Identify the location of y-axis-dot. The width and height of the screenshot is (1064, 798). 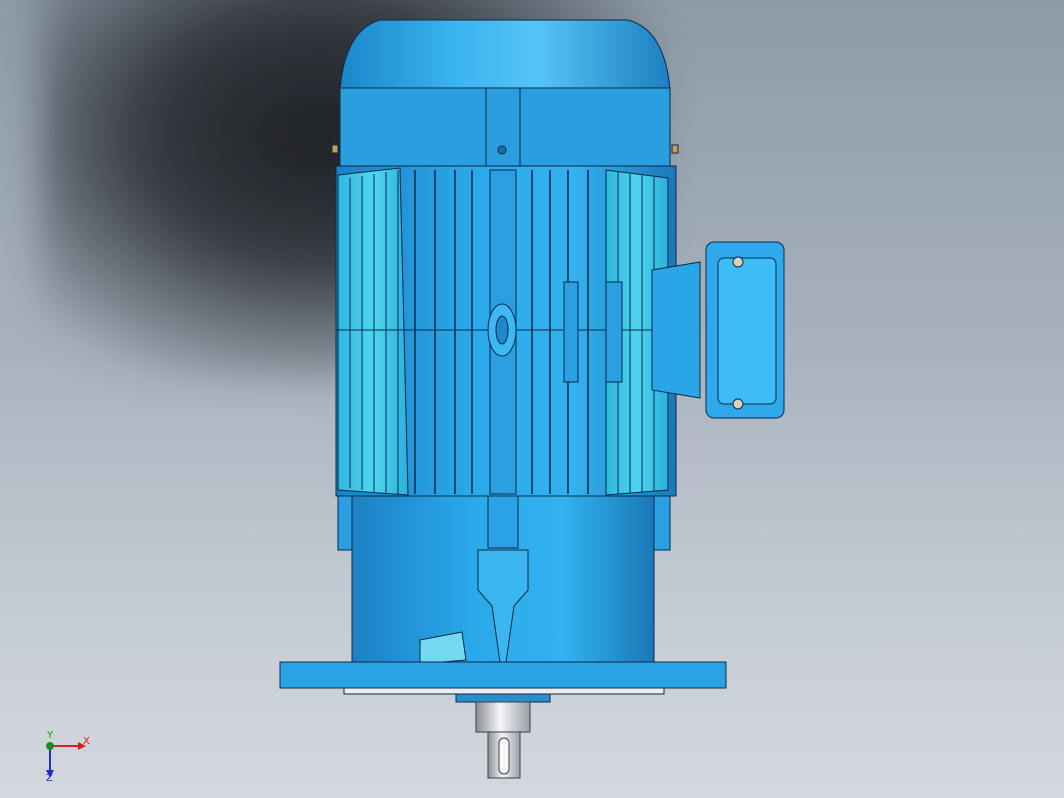
(50, 746).